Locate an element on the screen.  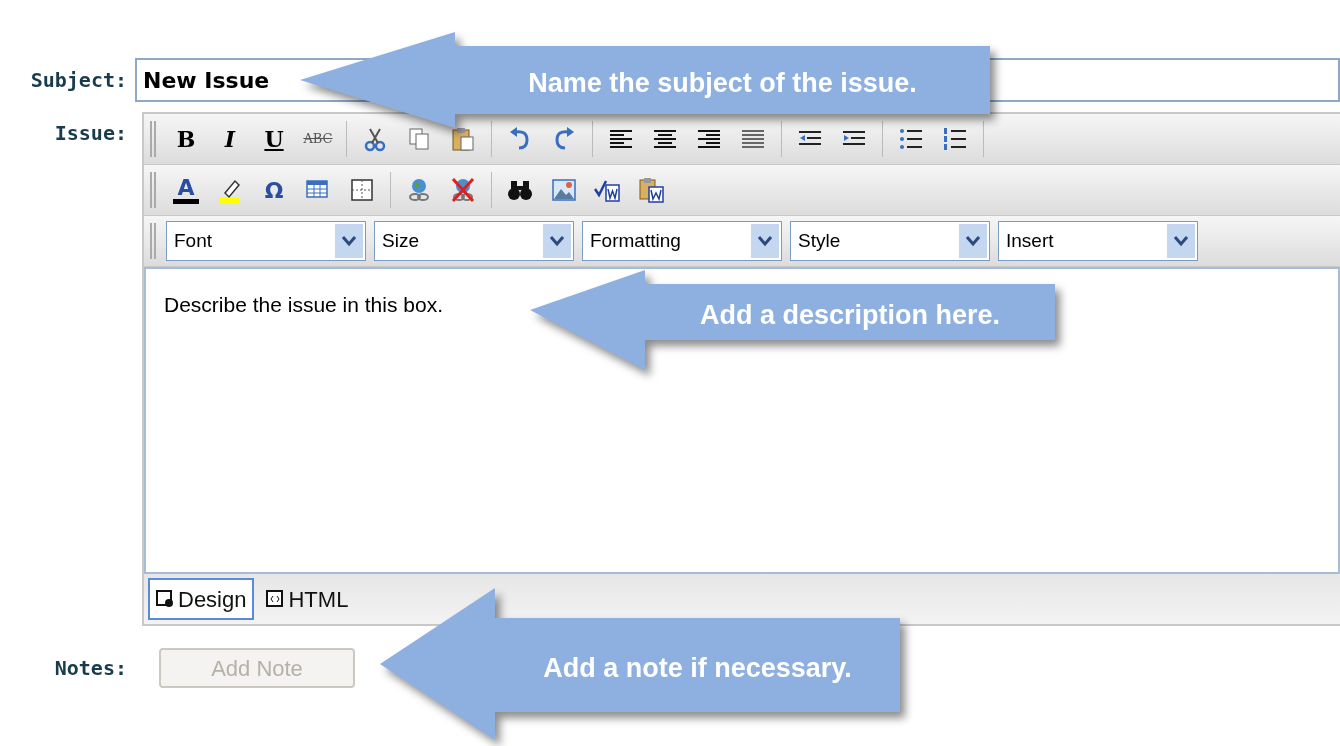
callout-text: Add a description here. is located at coordinates (850, 315).